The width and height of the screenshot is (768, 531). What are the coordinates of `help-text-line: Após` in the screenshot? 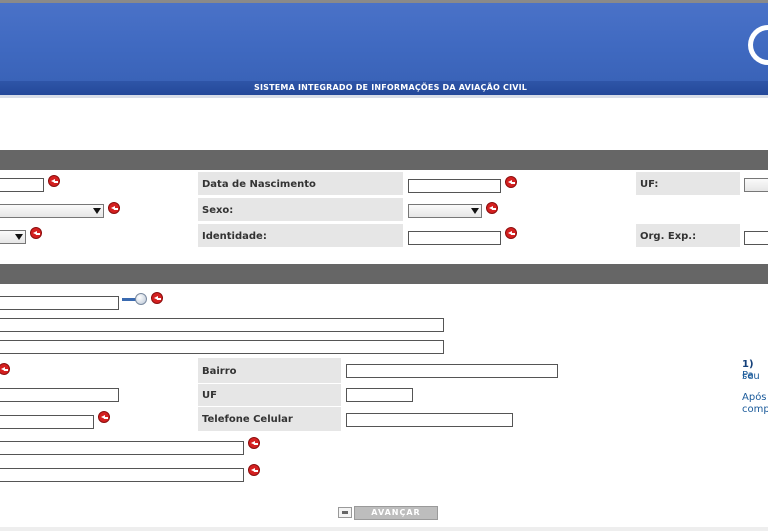 It's located at (754, 397).